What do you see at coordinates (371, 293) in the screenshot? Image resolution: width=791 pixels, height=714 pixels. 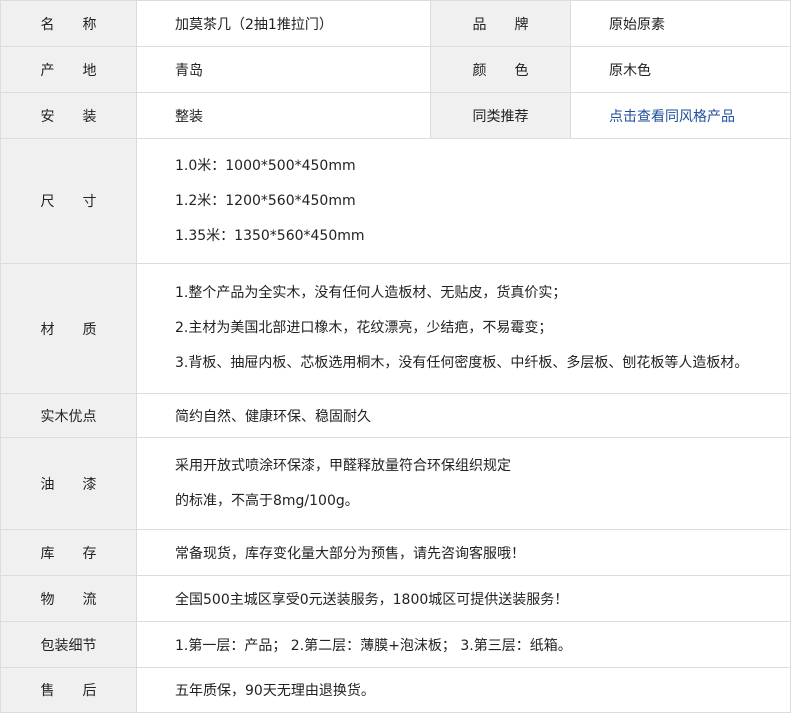 I see `material-line: 1.整个产品为全实木，没有任何人造板材、无贴皮，货真价实；` at bounding box center [371, 293].